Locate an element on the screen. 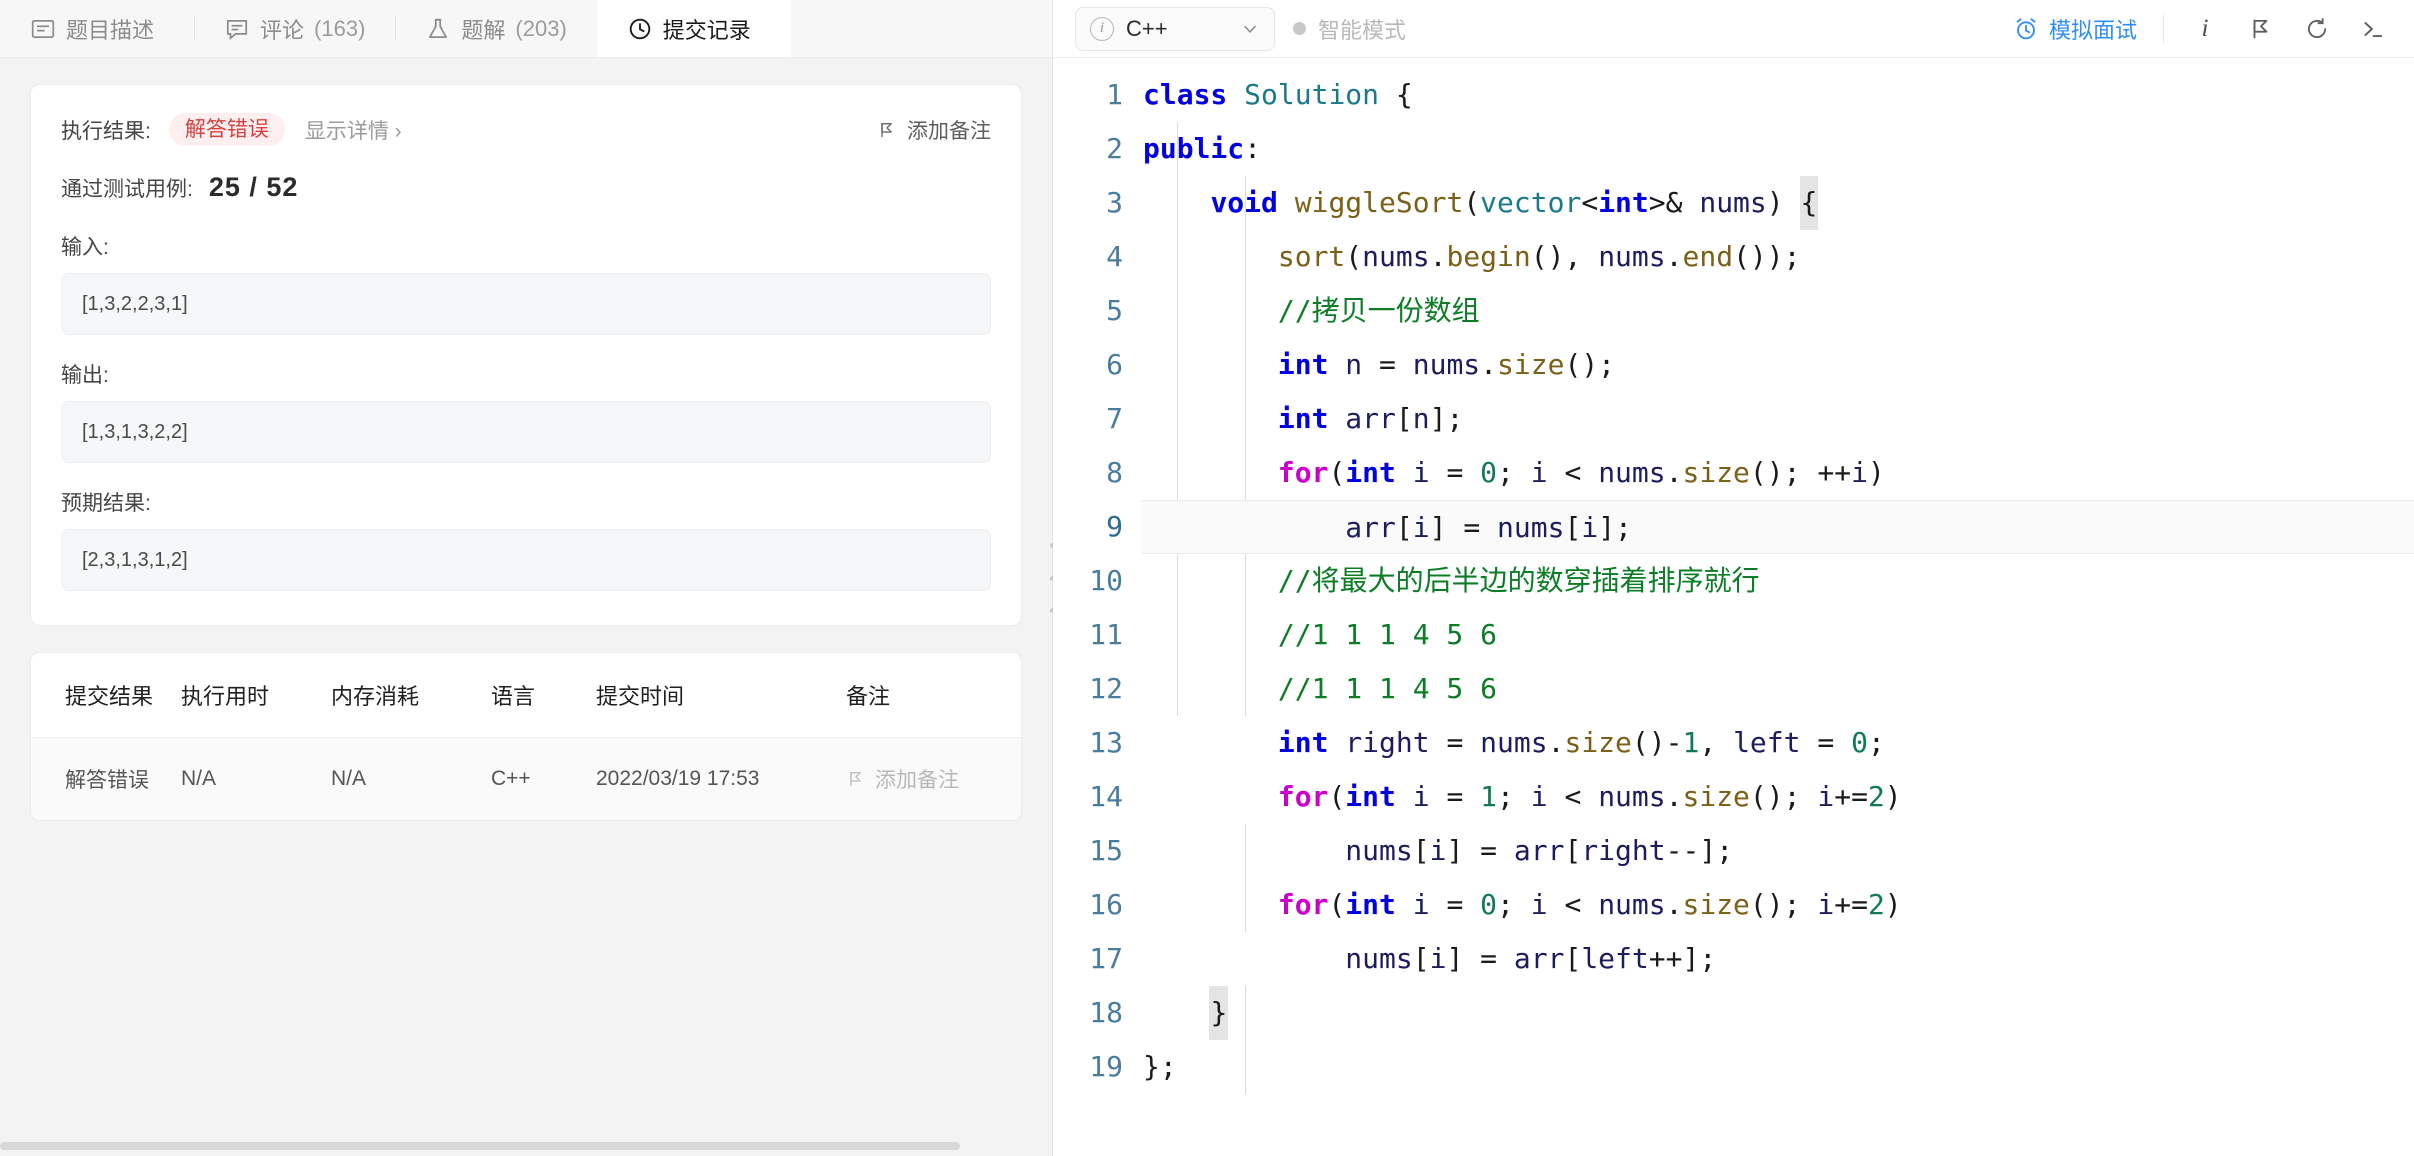 The width and height of the screenshot is (2414, 1156). horizontal-scrollbar is located at coordinates (515, 1146).